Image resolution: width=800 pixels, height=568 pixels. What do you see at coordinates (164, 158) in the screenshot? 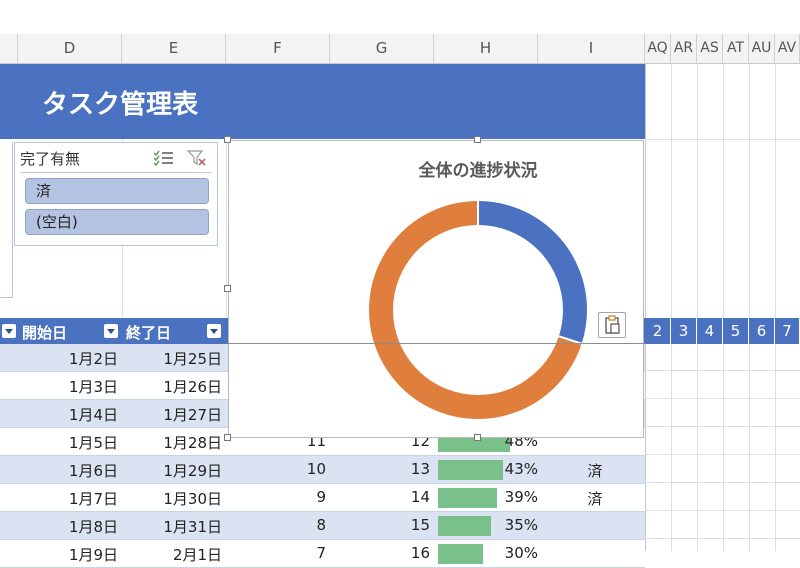
I see `multi-select-icon` at bounding box center [164, 158].